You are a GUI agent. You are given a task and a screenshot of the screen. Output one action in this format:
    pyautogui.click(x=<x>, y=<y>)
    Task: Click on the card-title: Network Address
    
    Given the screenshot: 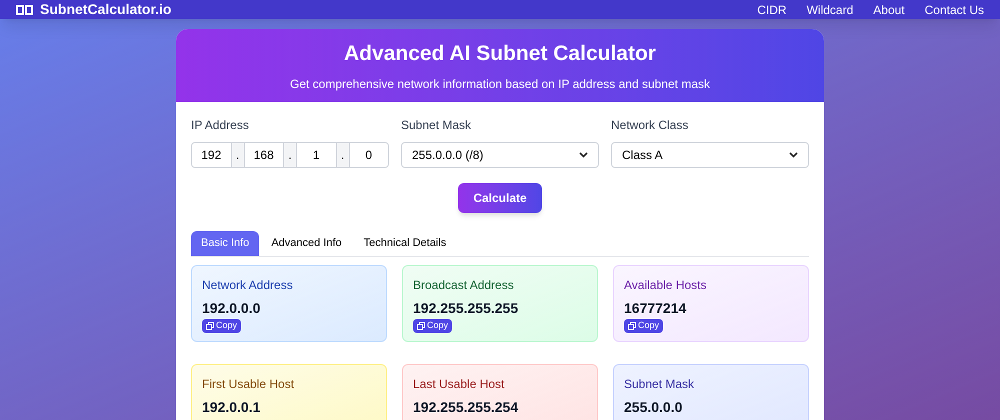 What is the action you would take?
    pyautogui.click(x=248, y=285)
    